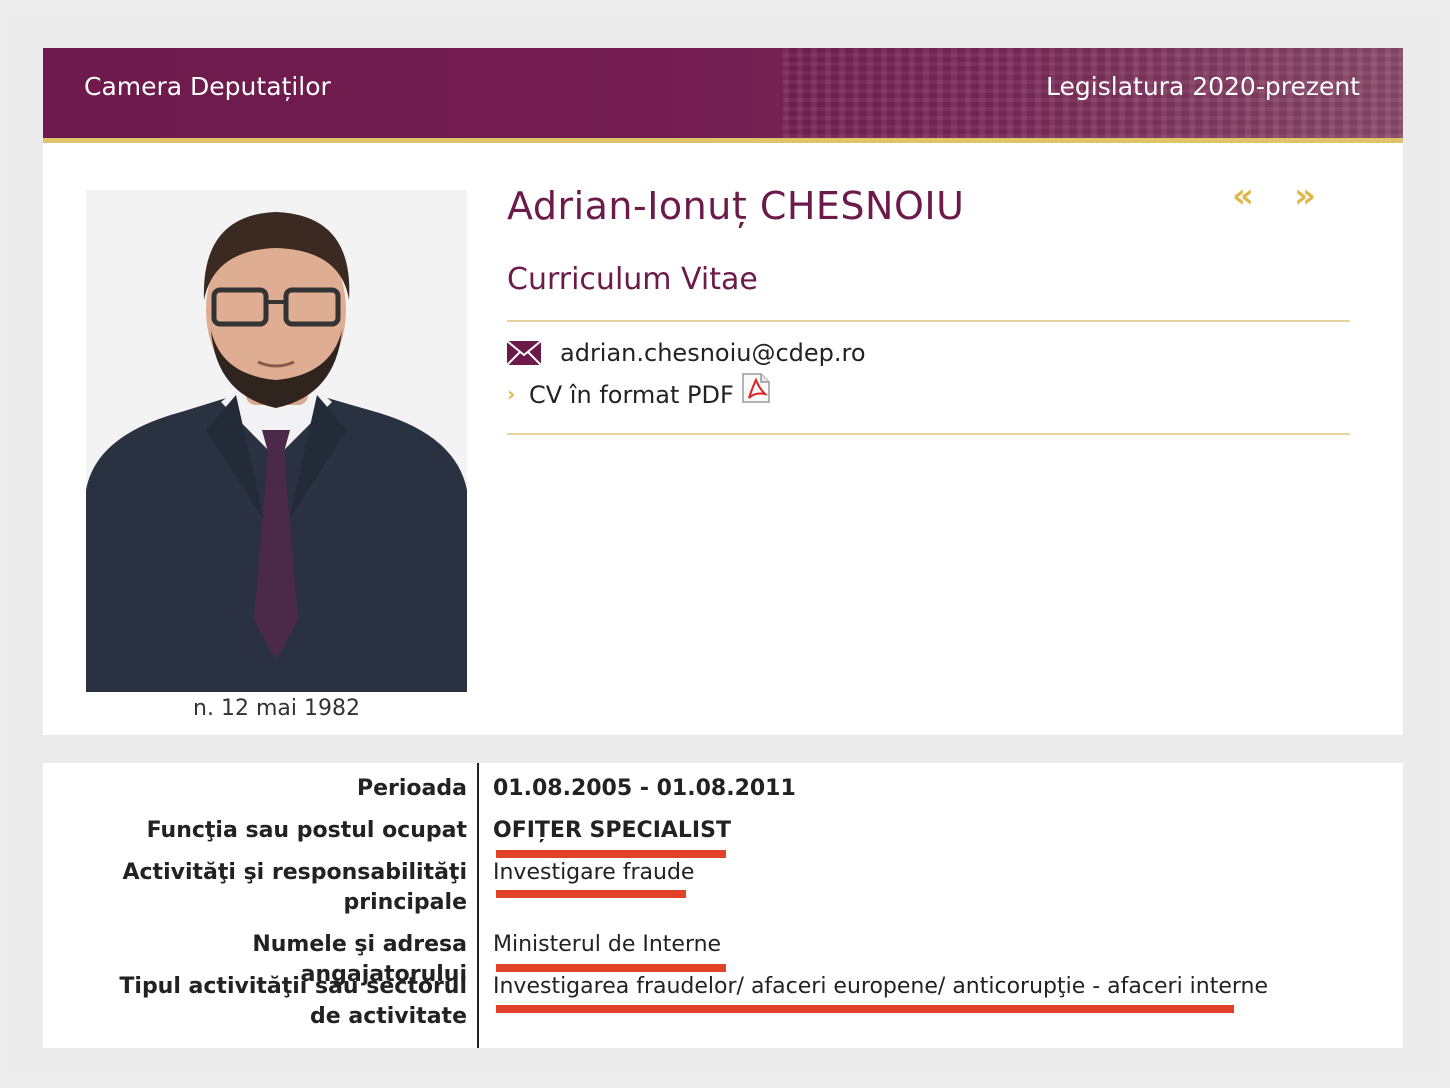 The width and height of the screenshot is (1450, 1088). I want to click on value-activities: Investigare fraude, so click(594, 872).